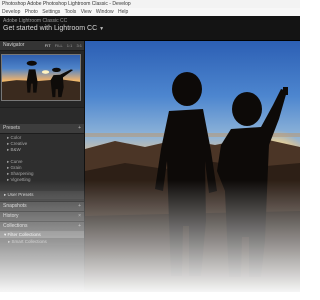  What do you see at coordinates (11, 12) in the screenshot?
I see `menu-develop: Develop` at bounding box center [11, 12].